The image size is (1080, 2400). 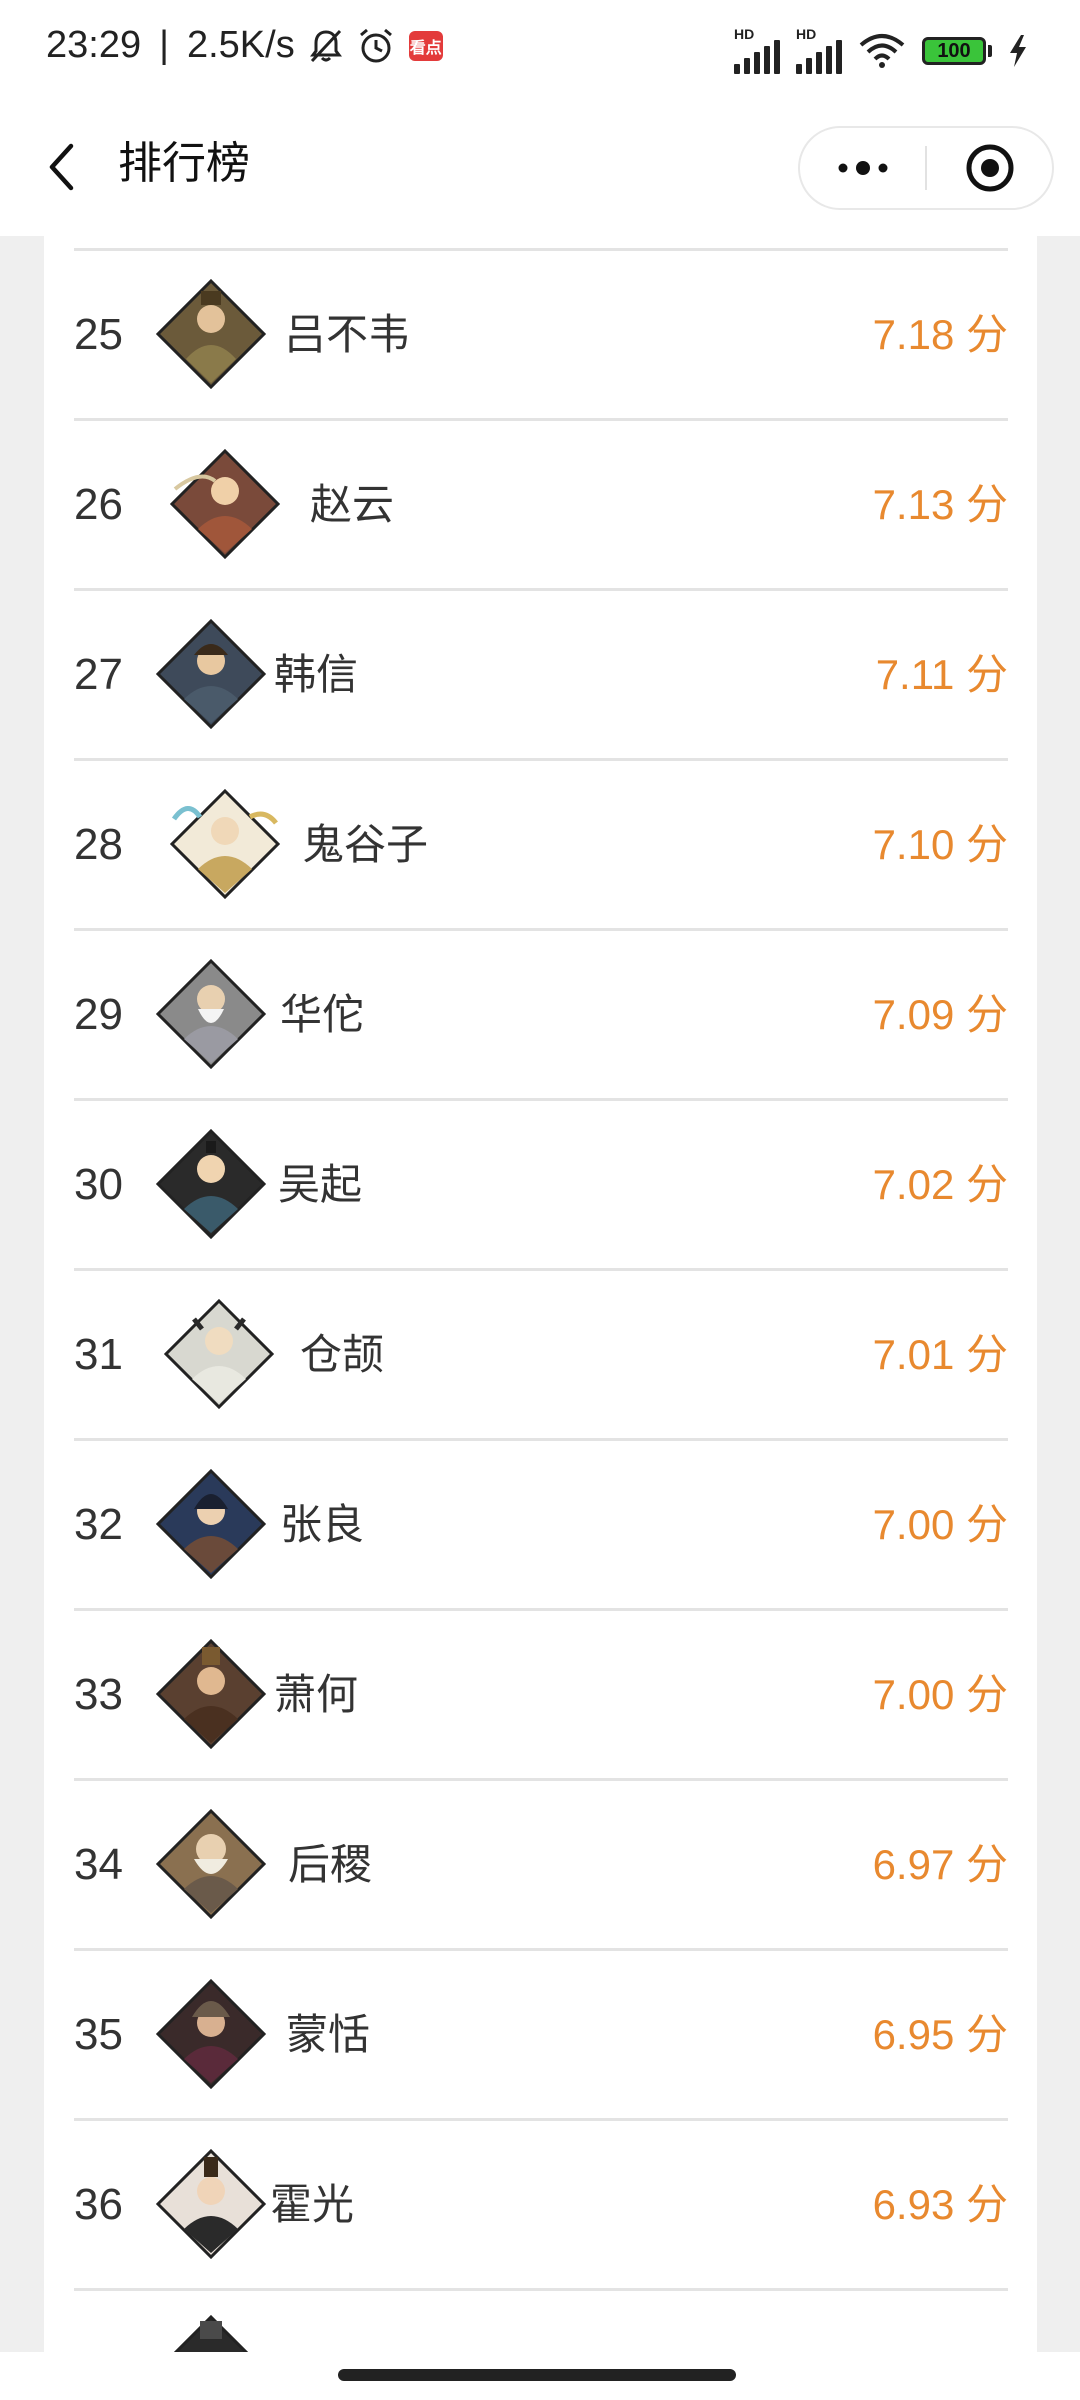 I want to click on hero-score: 7.09 分, so click(x=940, y=1014).